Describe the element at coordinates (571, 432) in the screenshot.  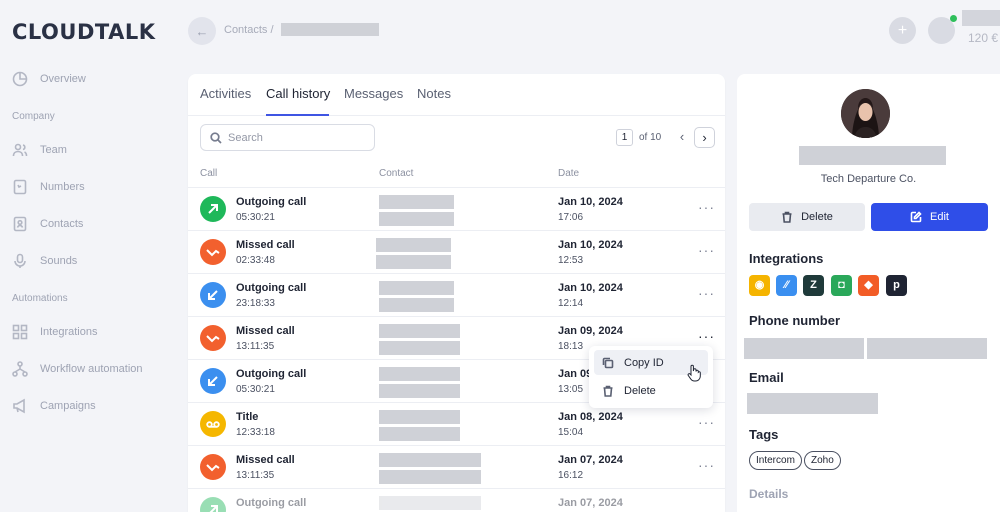
I see `call-time: 15:04` at that location.